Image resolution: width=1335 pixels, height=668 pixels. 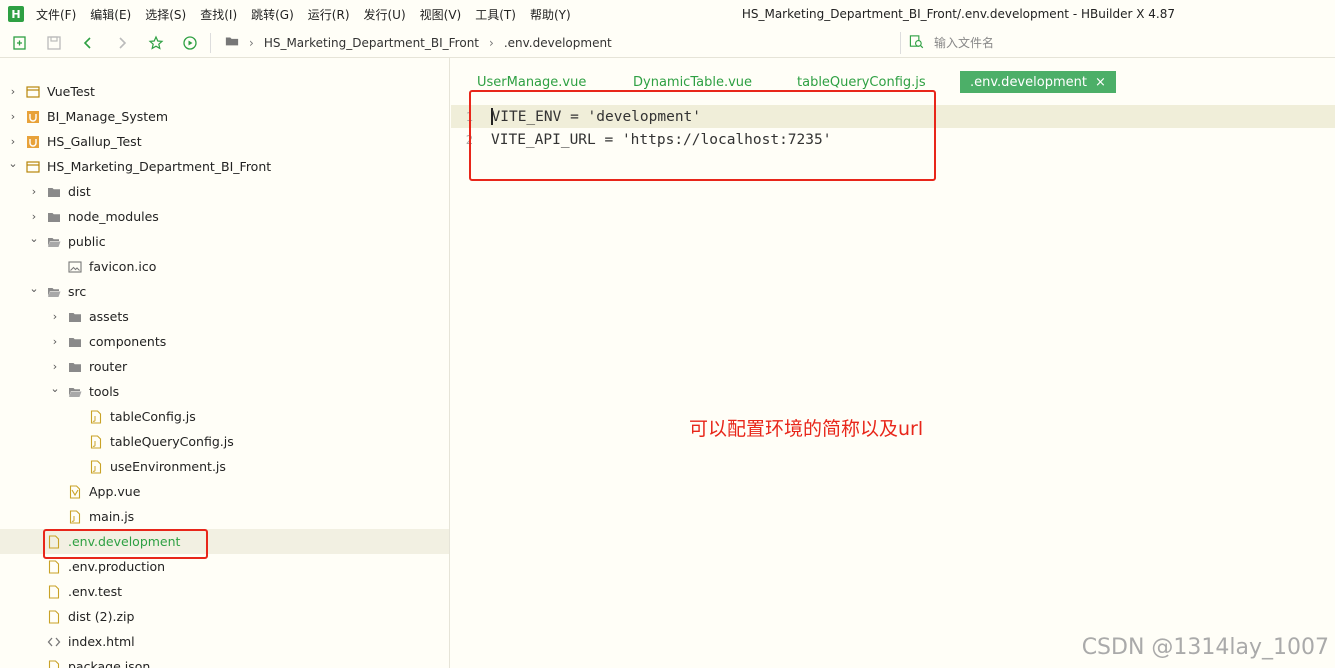 I want to click on tree-item-label: VueTest, so click(x=71, y=91).